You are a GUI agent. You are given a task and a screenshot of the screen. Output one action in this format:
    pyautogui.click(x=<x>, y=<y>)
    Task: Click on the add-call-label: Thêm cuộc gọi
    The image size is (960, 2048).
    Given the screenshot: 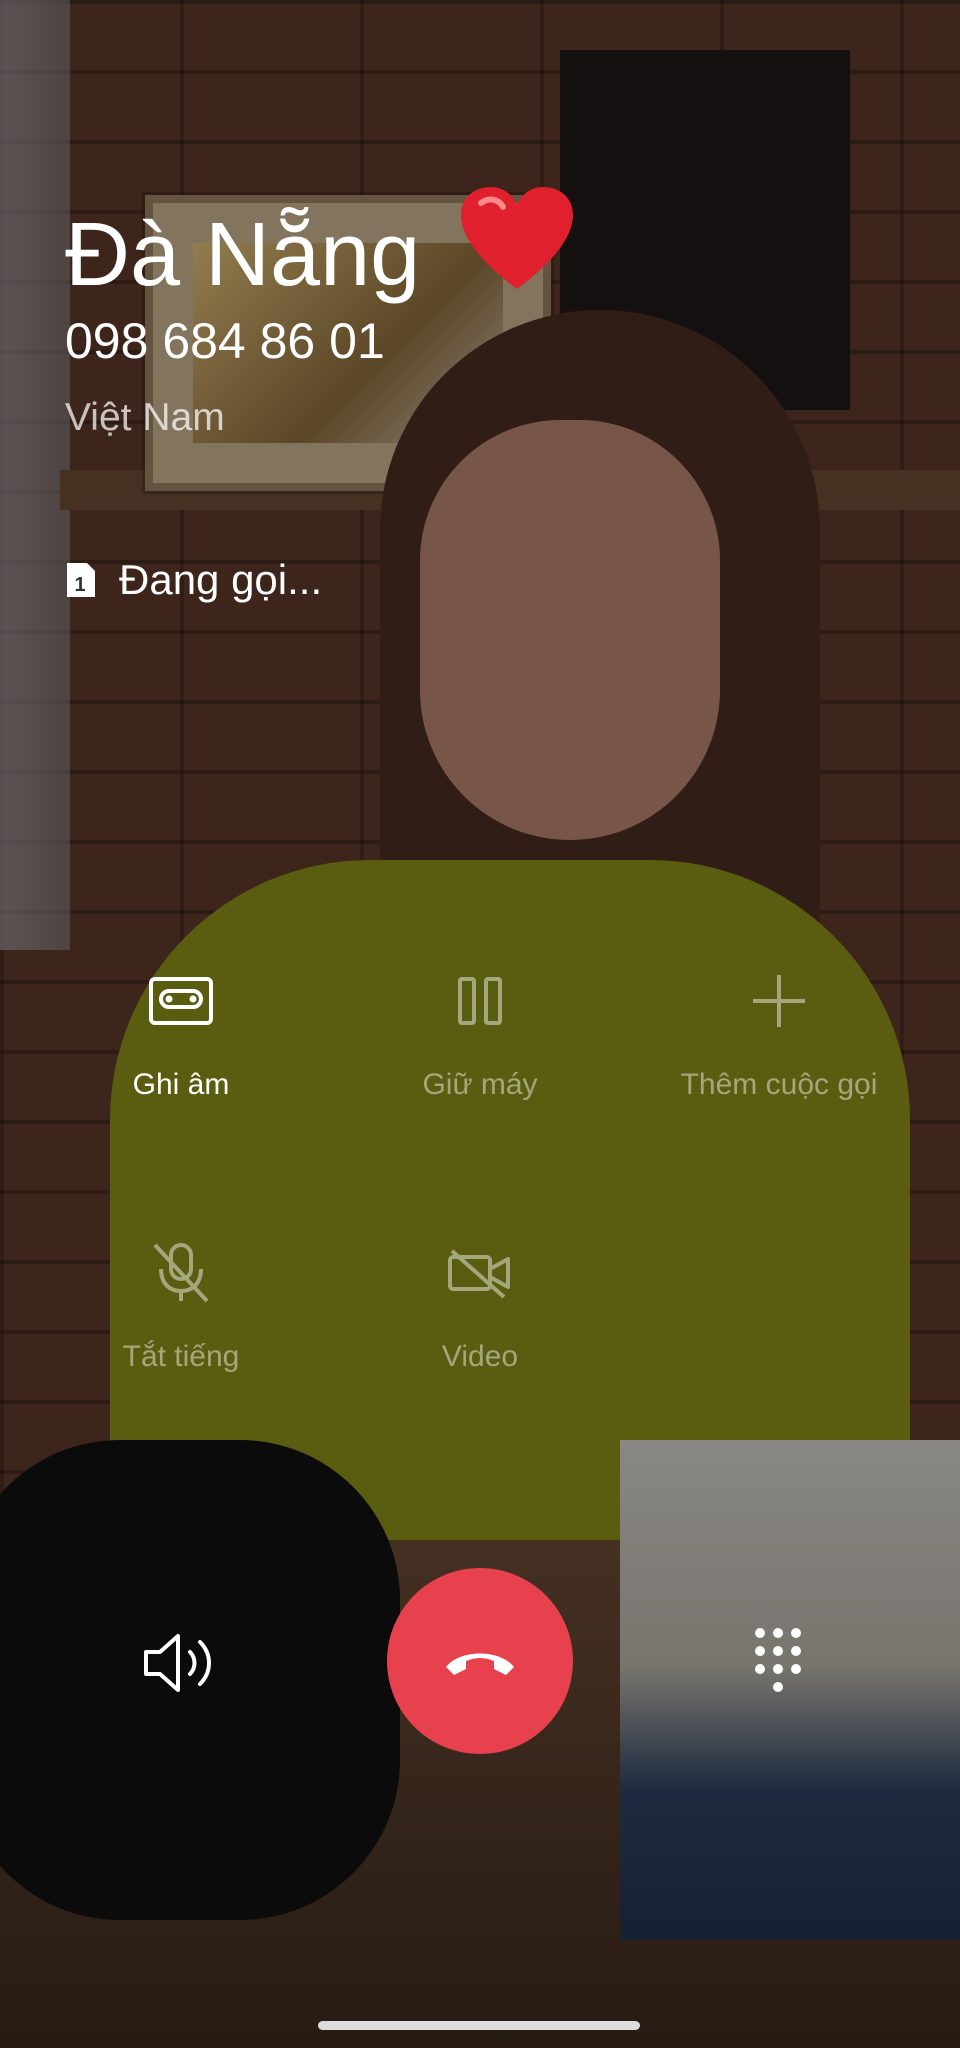 What is the action you would take?
    pyautogui.click(x=779, y=1084)
    